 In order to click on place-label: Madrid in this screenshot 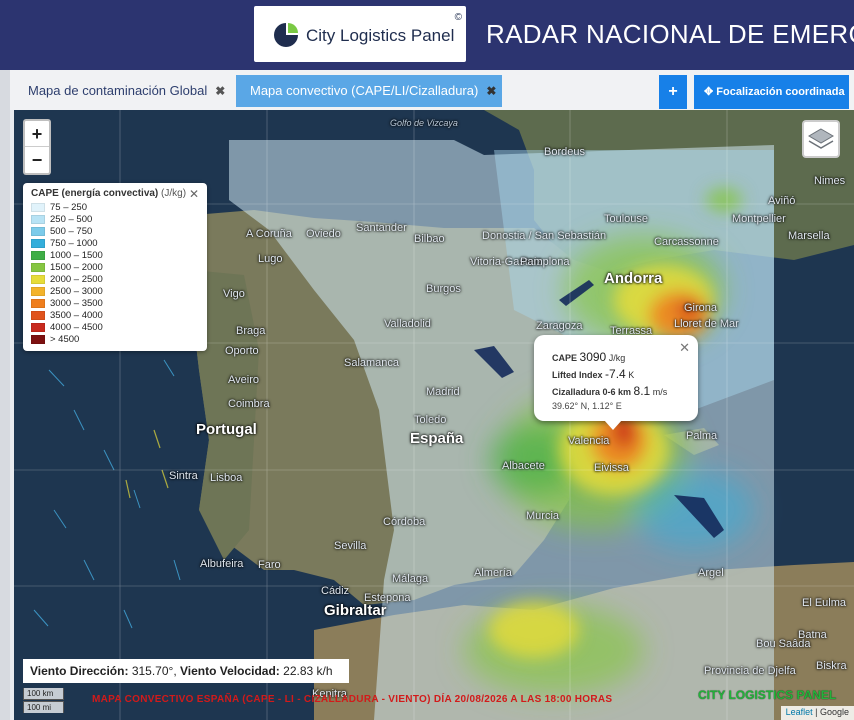, I will do `click(443, 392)`.